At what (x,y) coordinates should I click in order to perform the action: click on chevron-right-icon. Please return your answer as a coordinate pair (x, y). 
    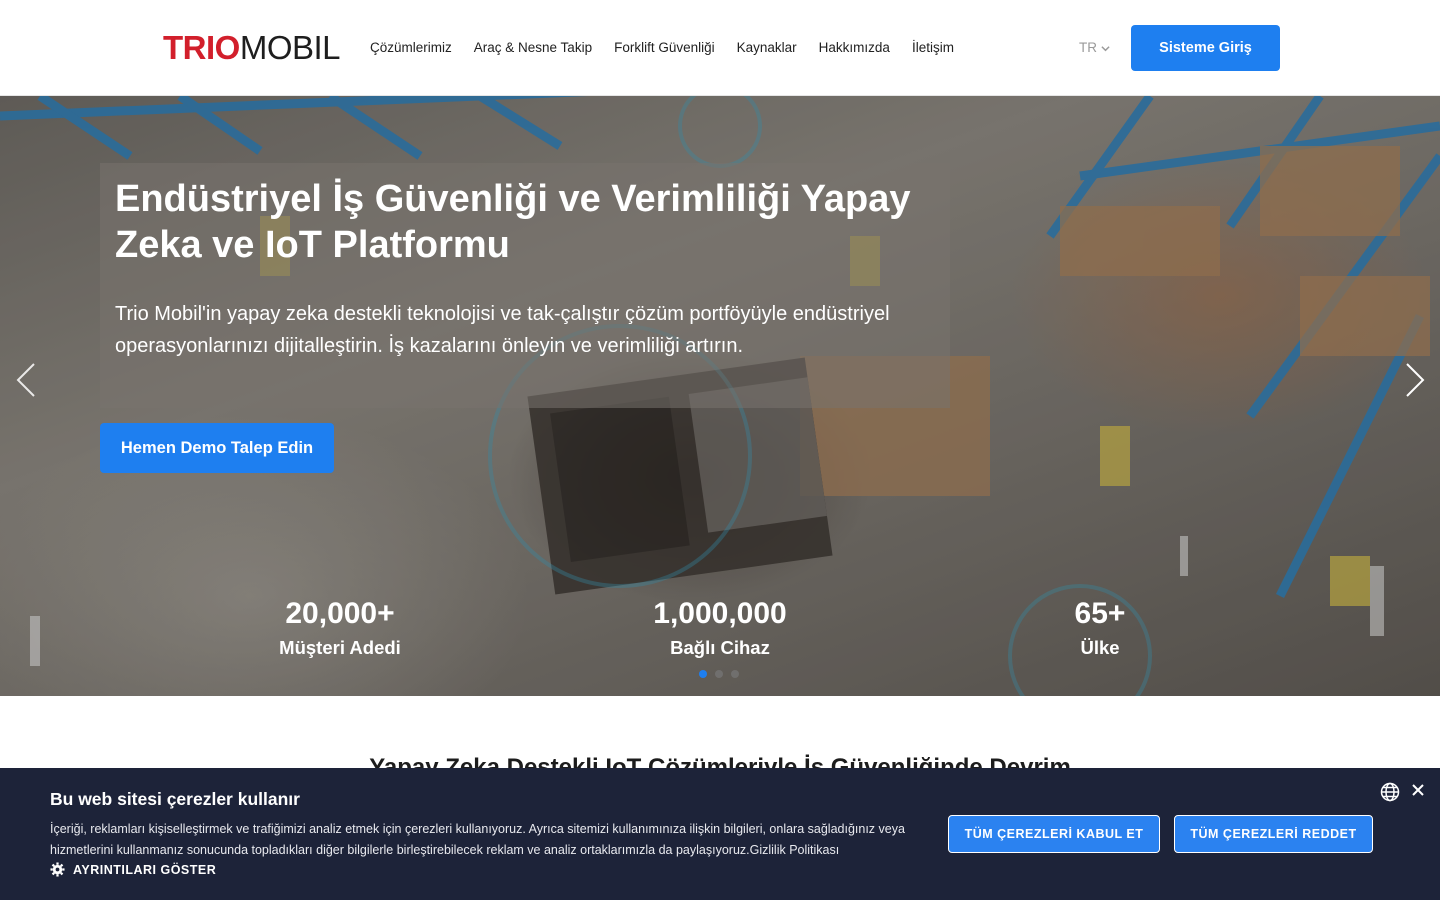
    Looking at the image, I should click on (1415, 380).